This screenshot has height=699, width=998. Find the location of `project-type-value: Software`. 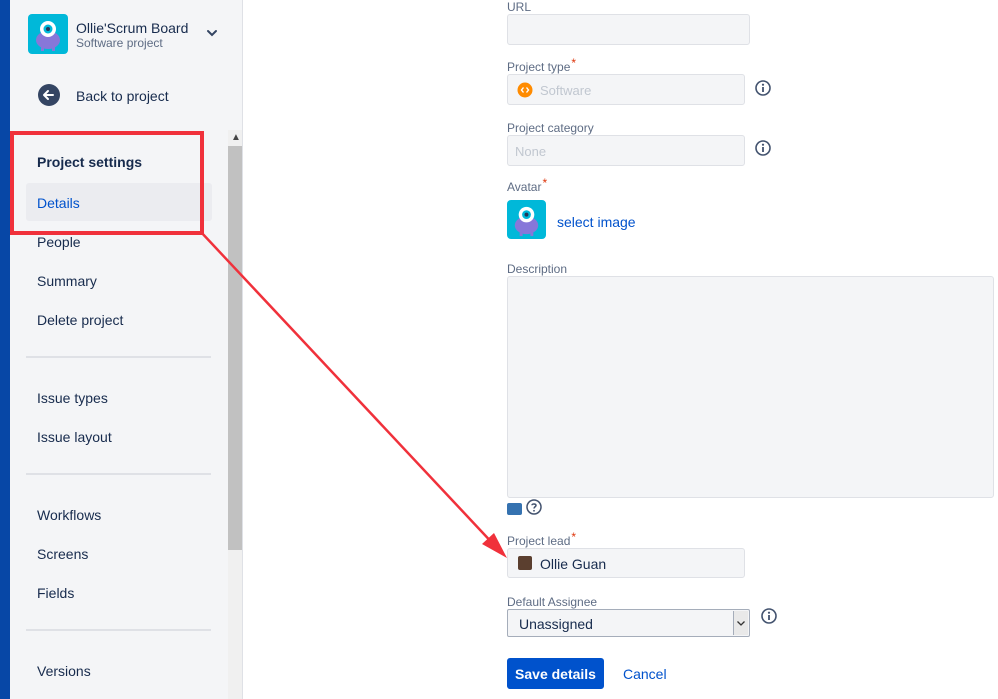

project-type-value: Software is located at coordinates (566, 90).